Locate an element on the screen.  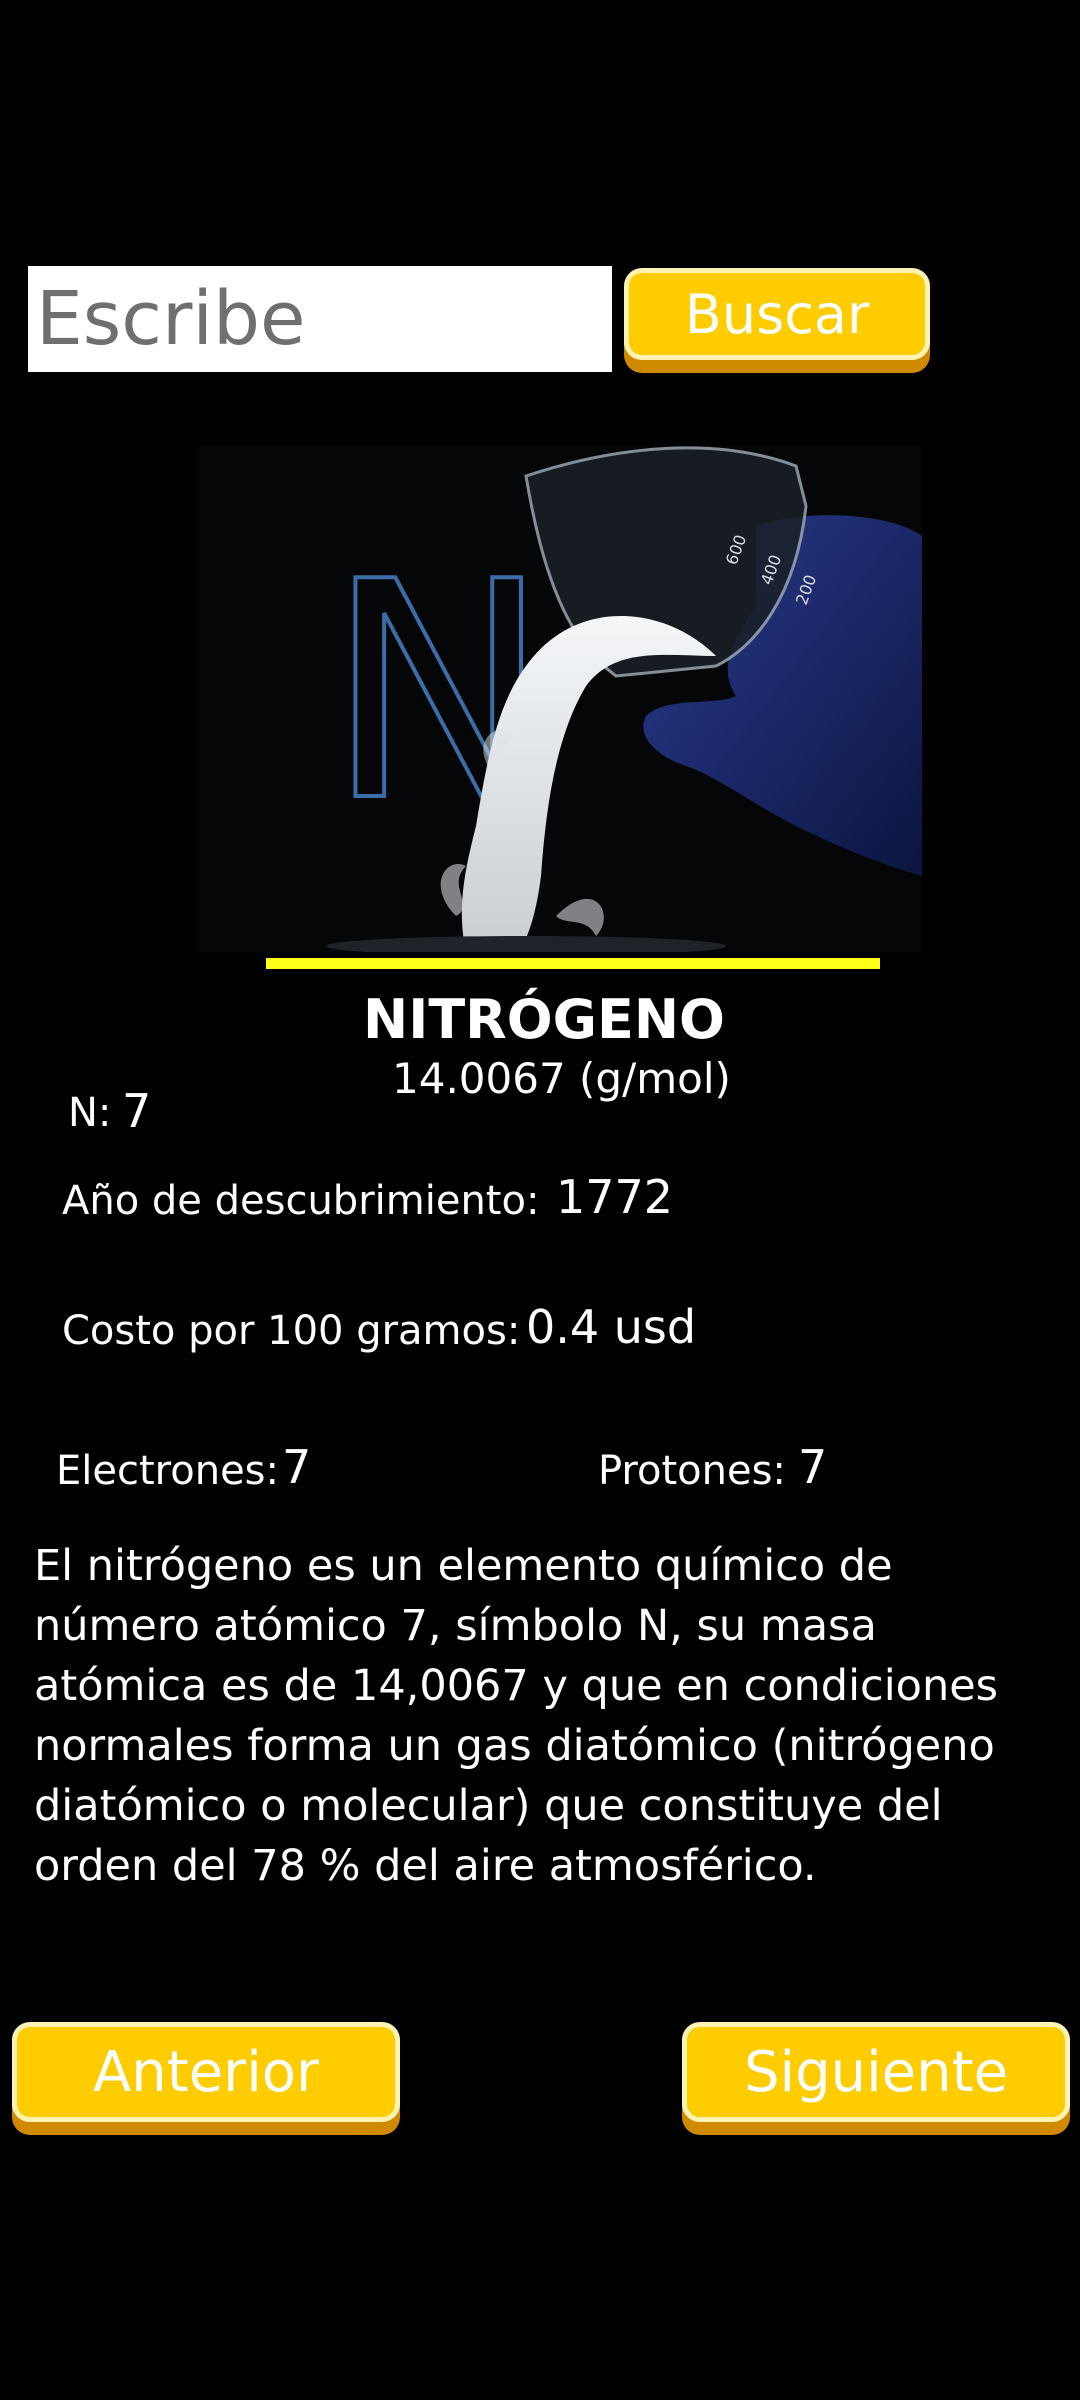
search-button: Buscar is located at coordinates (777, 314).